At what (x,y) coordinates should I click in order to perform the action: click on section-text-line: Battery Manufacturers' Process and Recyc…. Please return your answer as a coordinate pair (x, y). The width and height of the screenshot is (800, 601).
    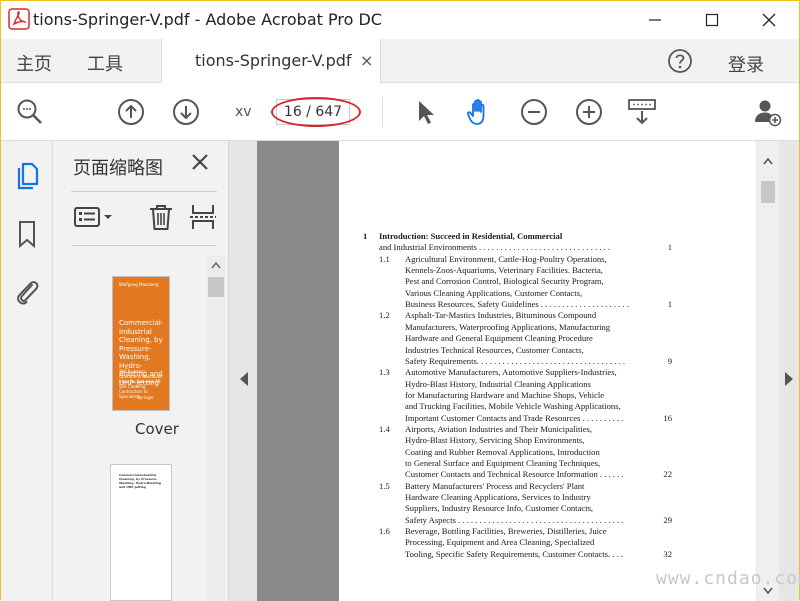
    Looking at the image, I should click on (495, 485).